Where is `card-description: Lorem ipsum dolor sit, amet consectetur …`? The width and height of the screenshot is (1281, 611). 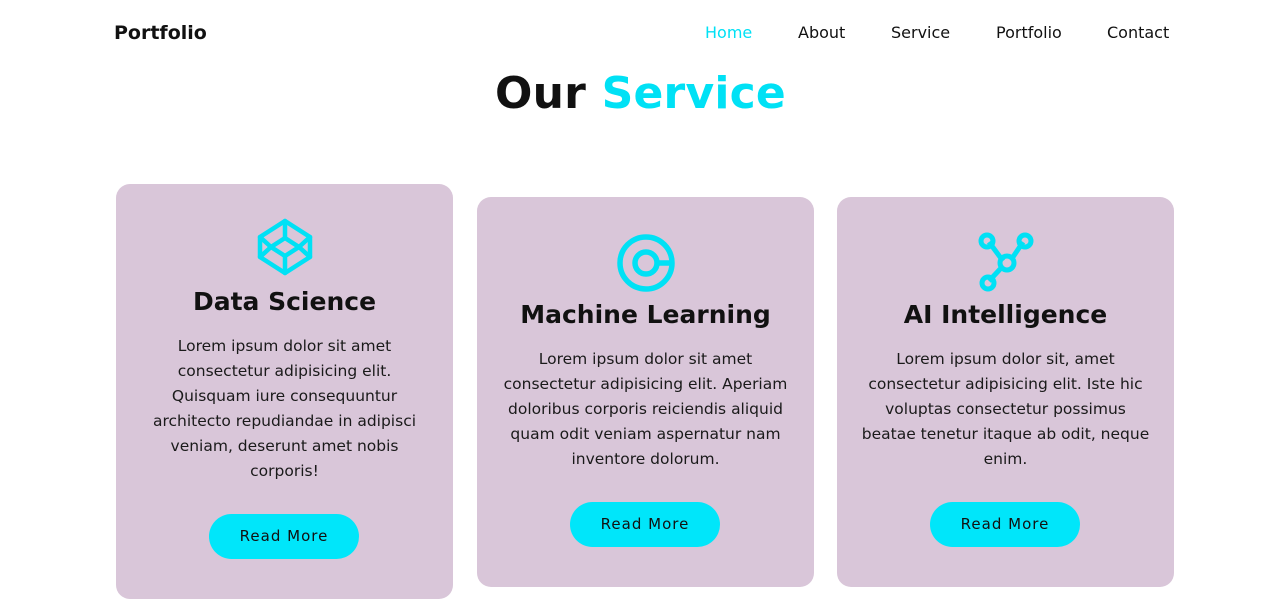
card-description: Lorem ipsum dolor sit, amet consectetur … is located at coordinates (1005, 409).